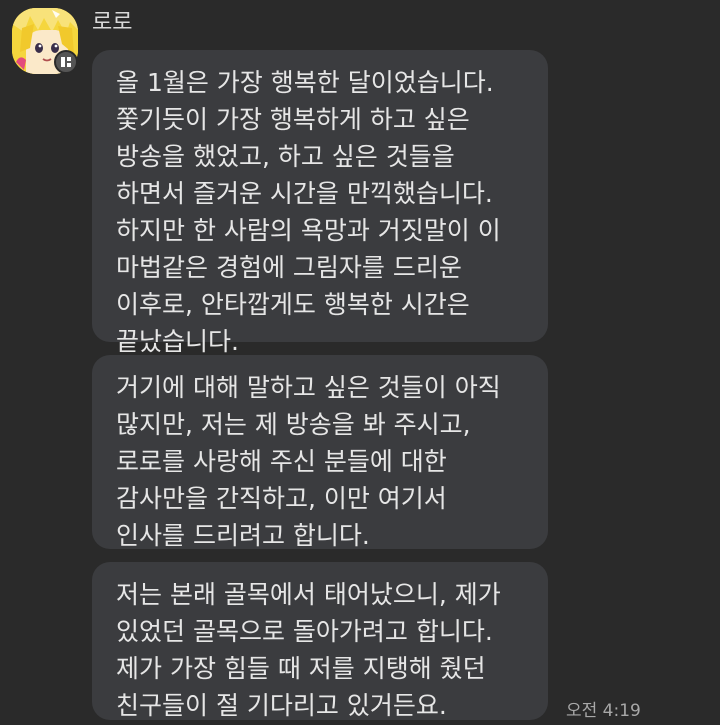 The height and width of the screenshot is (725, 720). Describe the element at coordinates (293, 304) in the screenshot. I see `message-line: 이후로, 안타깝게도 행복한 시간은` at that location.